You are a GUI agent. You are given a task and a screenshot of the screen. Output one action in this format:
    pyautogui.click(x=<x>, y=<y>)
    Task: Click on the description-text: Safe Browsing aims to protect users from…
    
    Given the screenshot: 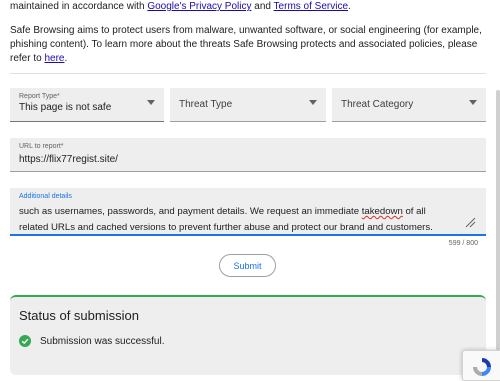 What is the action you would take?
    pyautogui.click(x=246, y=44)
    